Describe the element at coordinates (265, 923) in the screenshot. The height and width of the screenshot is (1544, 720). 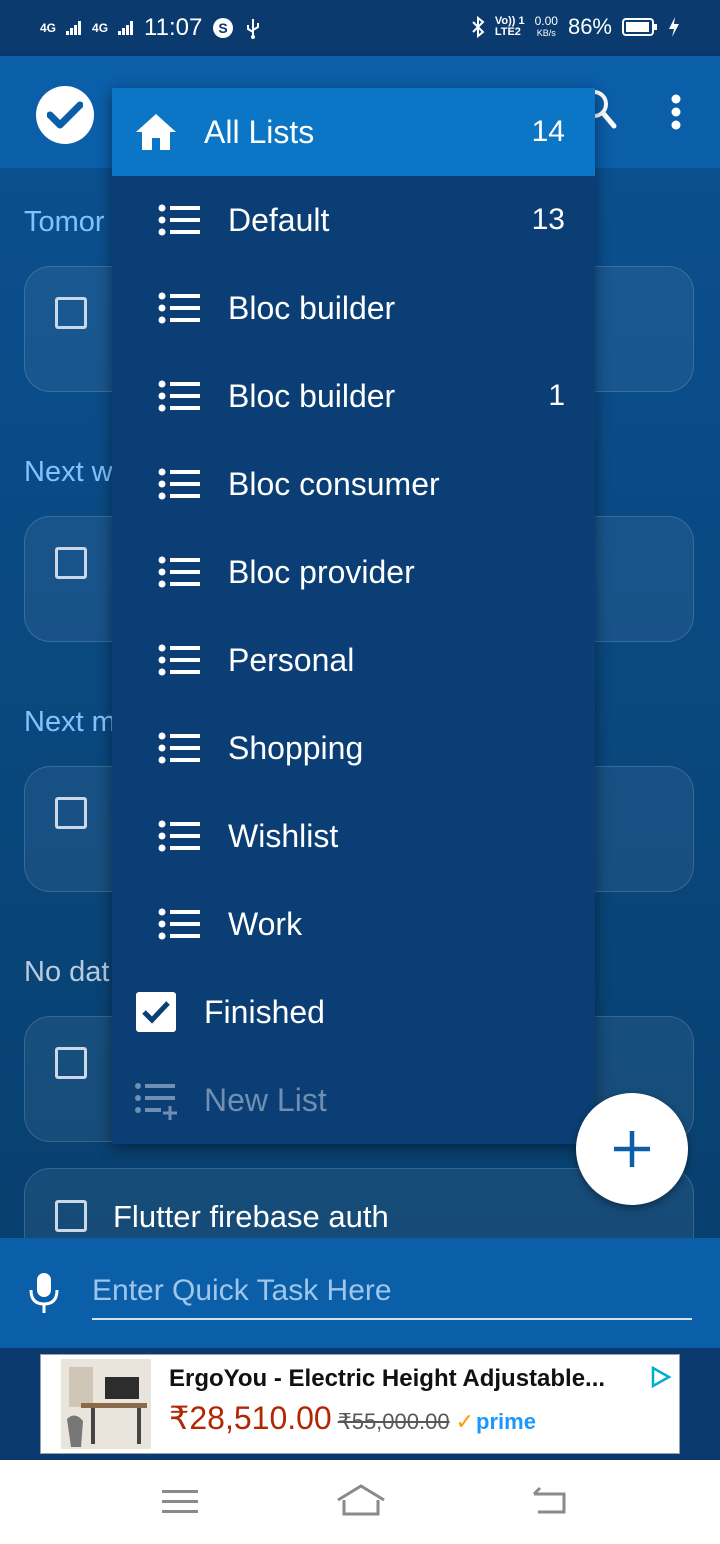
I see `menu-item-label: Work` at that location.